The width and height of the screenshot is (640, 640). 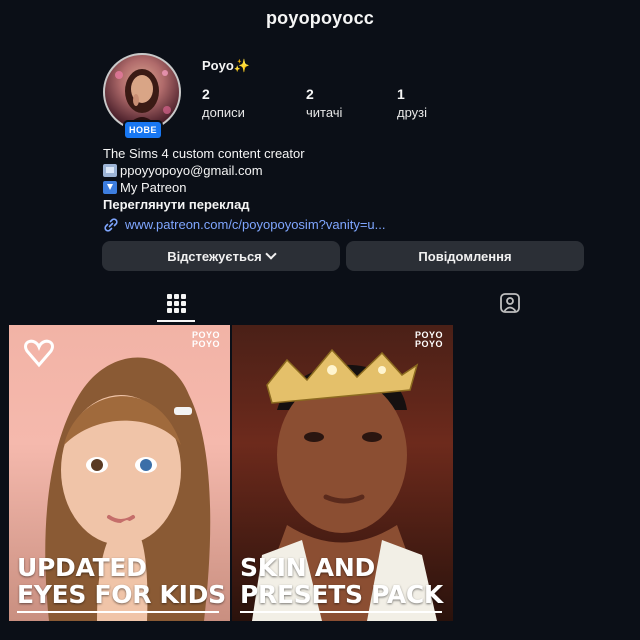 I want to click on stat-posts-count: 2, so click(x=206, y=94).